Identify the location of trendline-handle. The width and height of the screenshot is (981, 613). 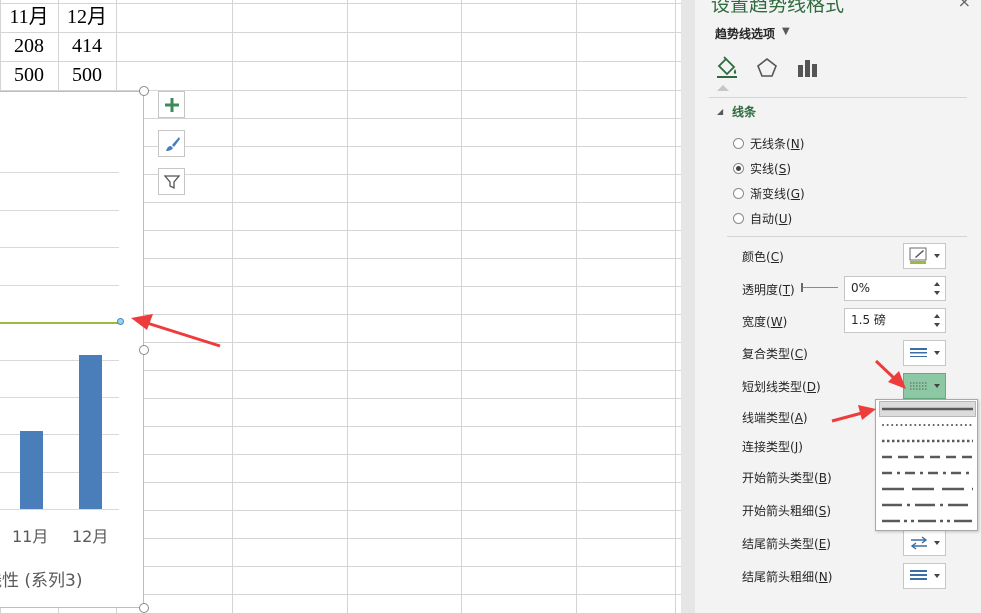
(120, 321).